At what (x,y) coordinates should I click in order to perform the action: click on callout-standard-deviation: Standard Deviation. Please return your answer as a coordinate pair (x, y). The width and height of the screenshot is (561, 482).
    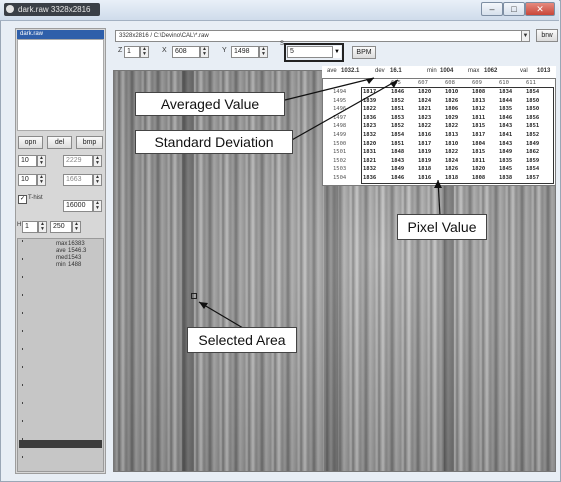
    Looking at the image, I should click on (214, 142).